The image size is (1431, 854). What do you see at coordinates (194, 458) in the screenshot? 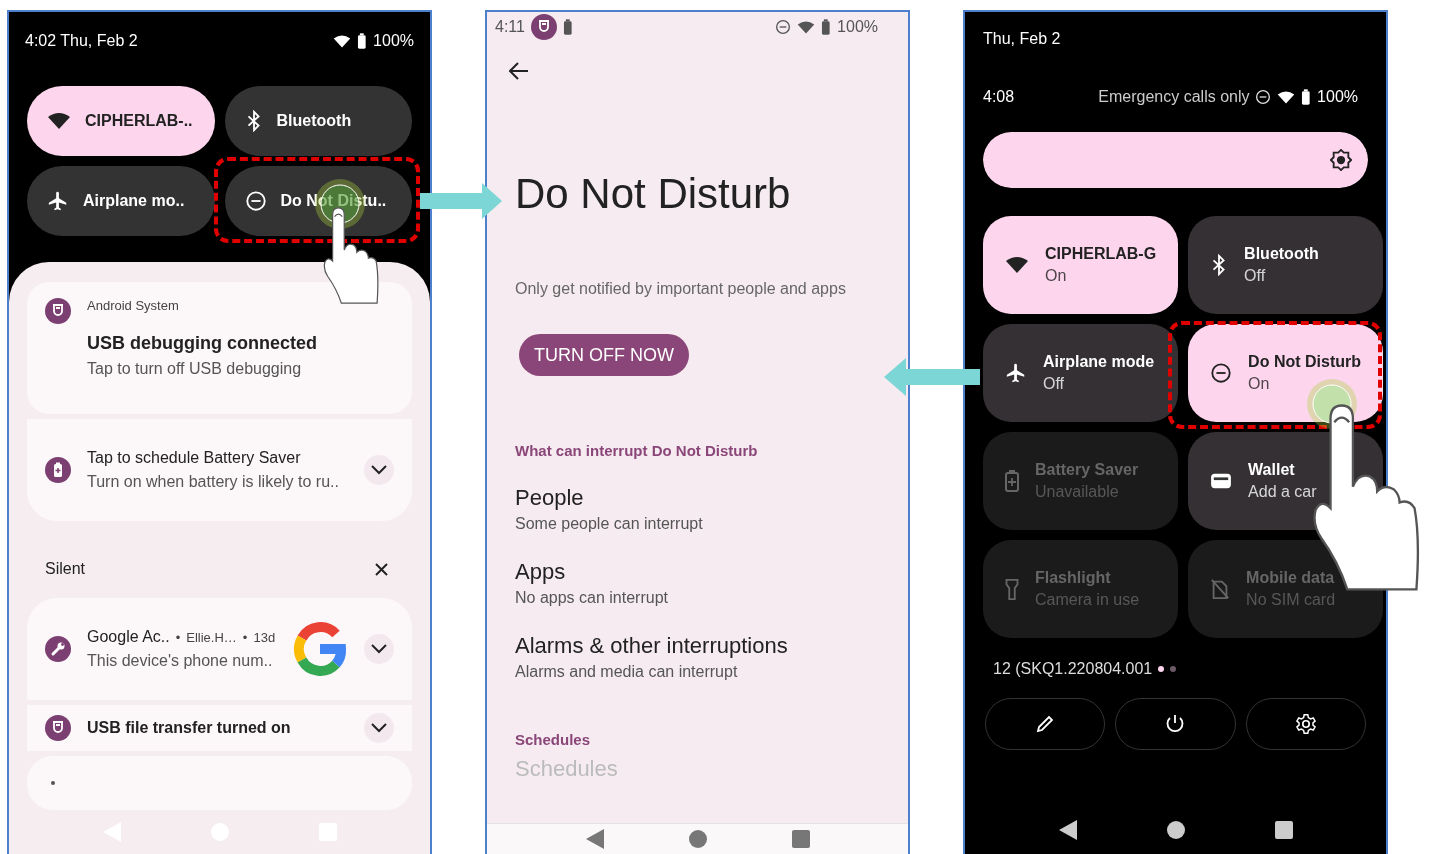
I see `notification-title: Tap to schedule Battery Saver` at bounding box center [194, 458].